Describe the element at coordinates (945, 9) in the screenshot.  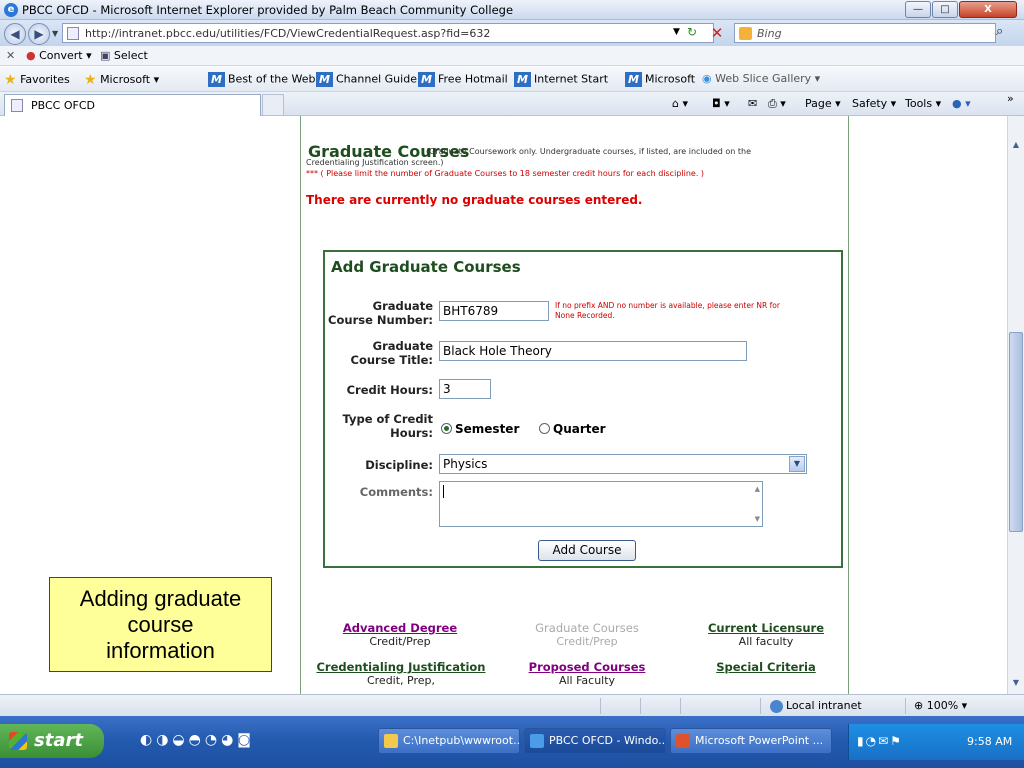
I see `maximize-button: □` at that location.